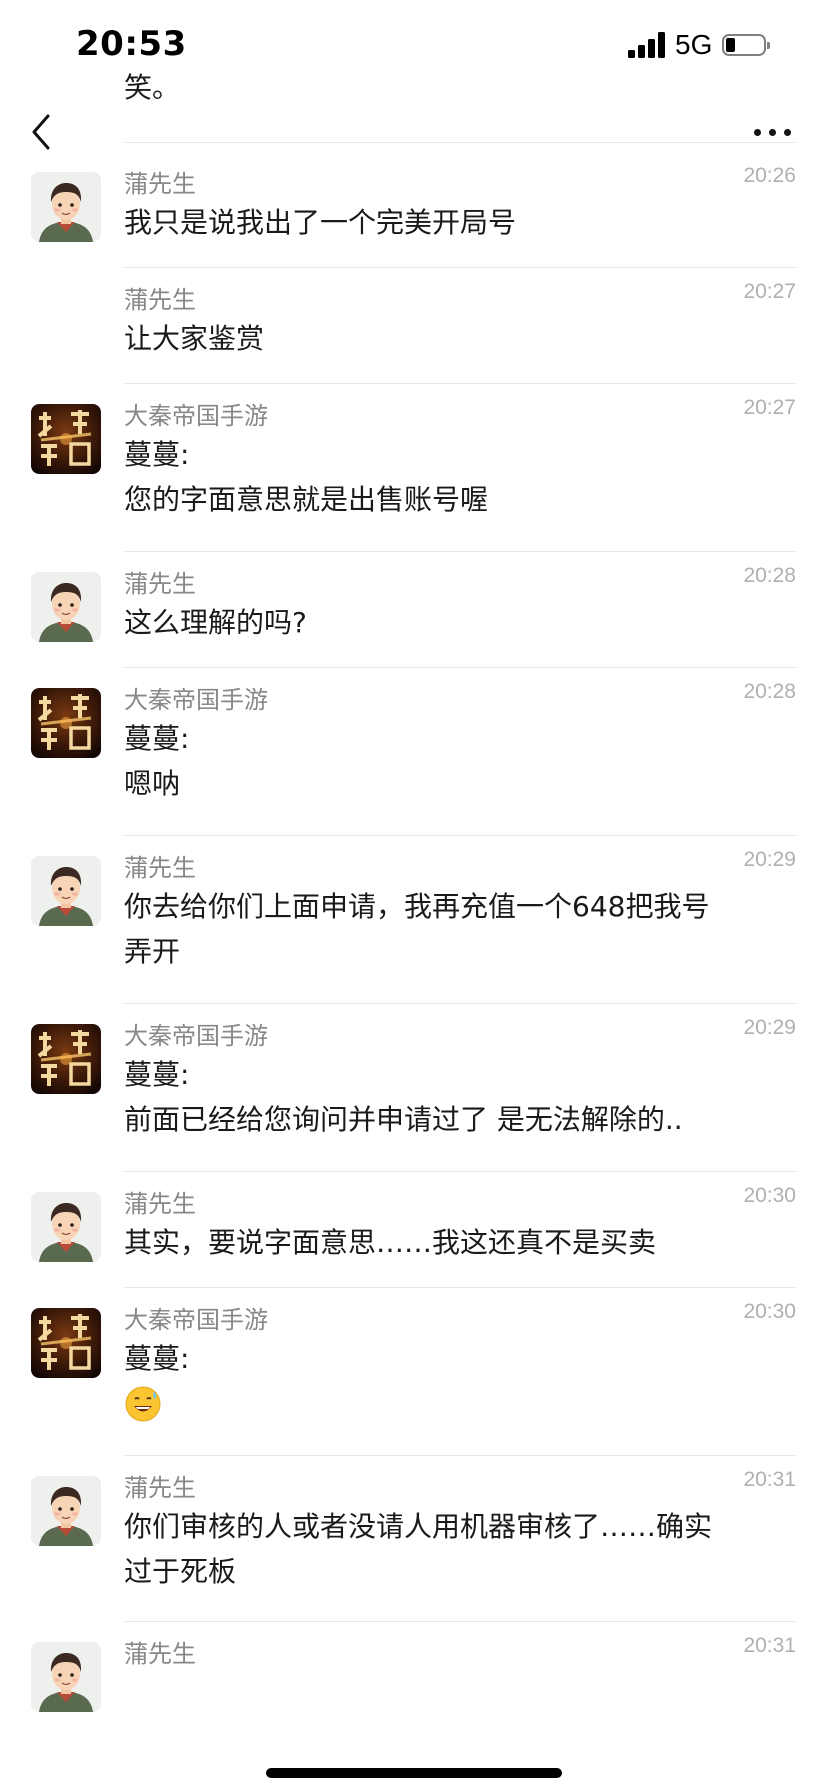 The image size is (828, 1792). Describe the element at coordinates (414, 116) in the screenshot. I see `nav-bar` at that location.